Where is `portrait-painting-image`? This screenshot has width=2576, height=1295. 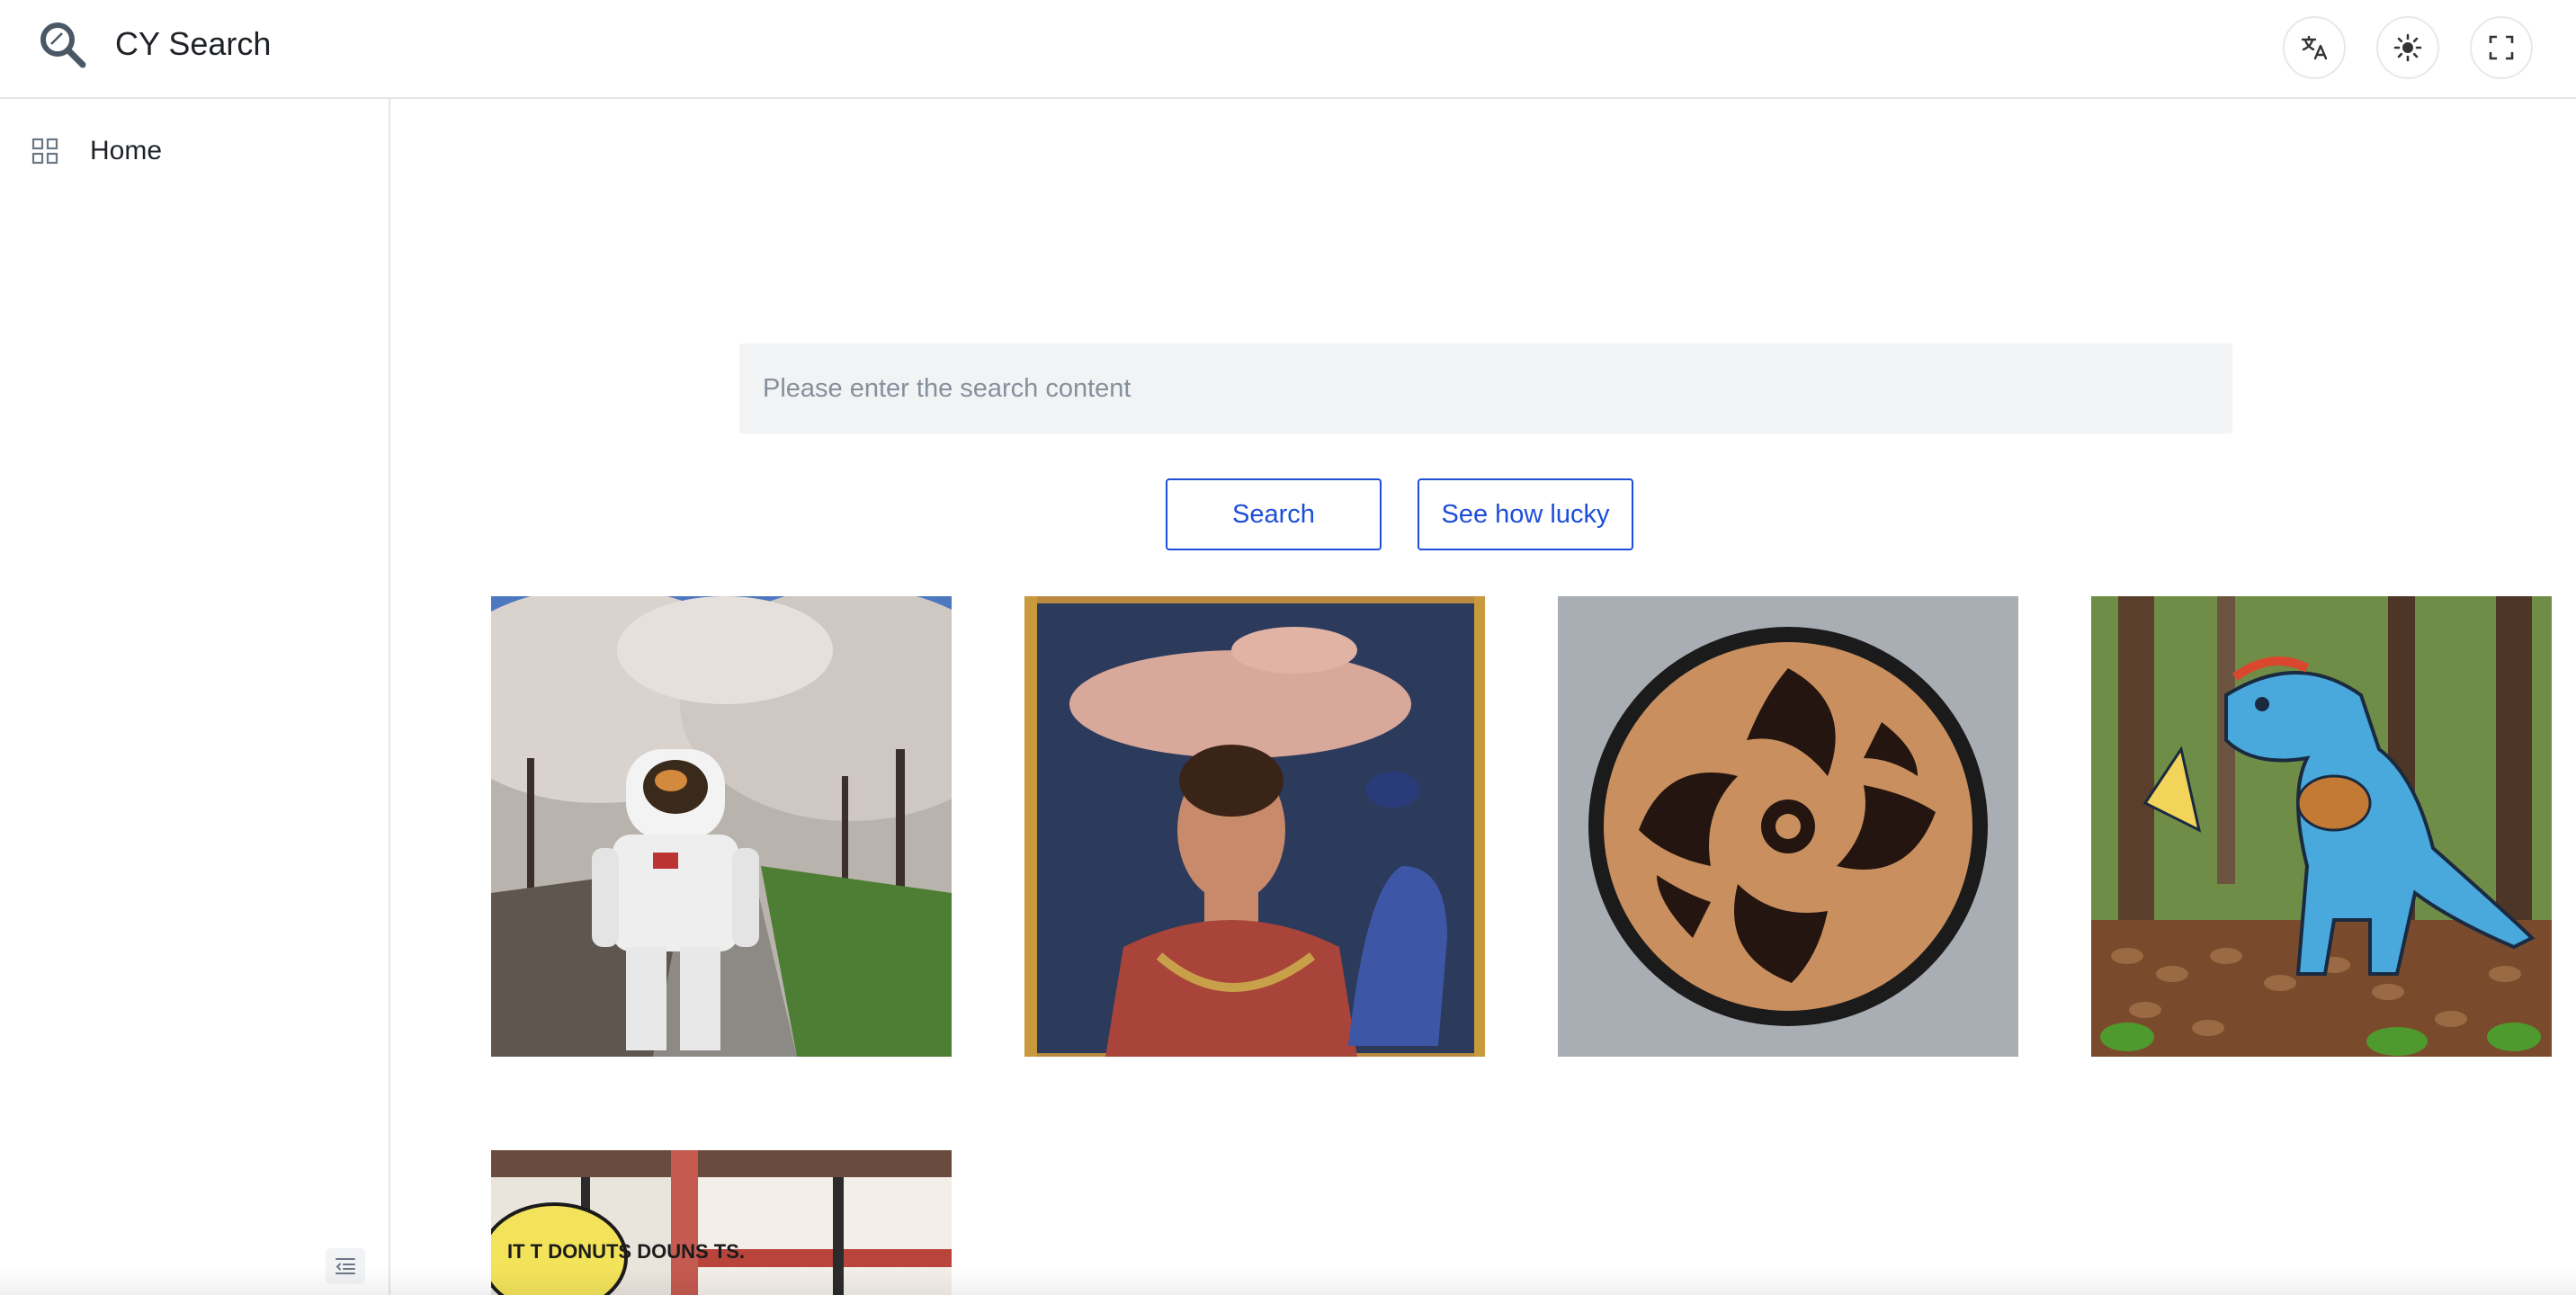 portrait-painting-image is located at coordinates (1254, 826).